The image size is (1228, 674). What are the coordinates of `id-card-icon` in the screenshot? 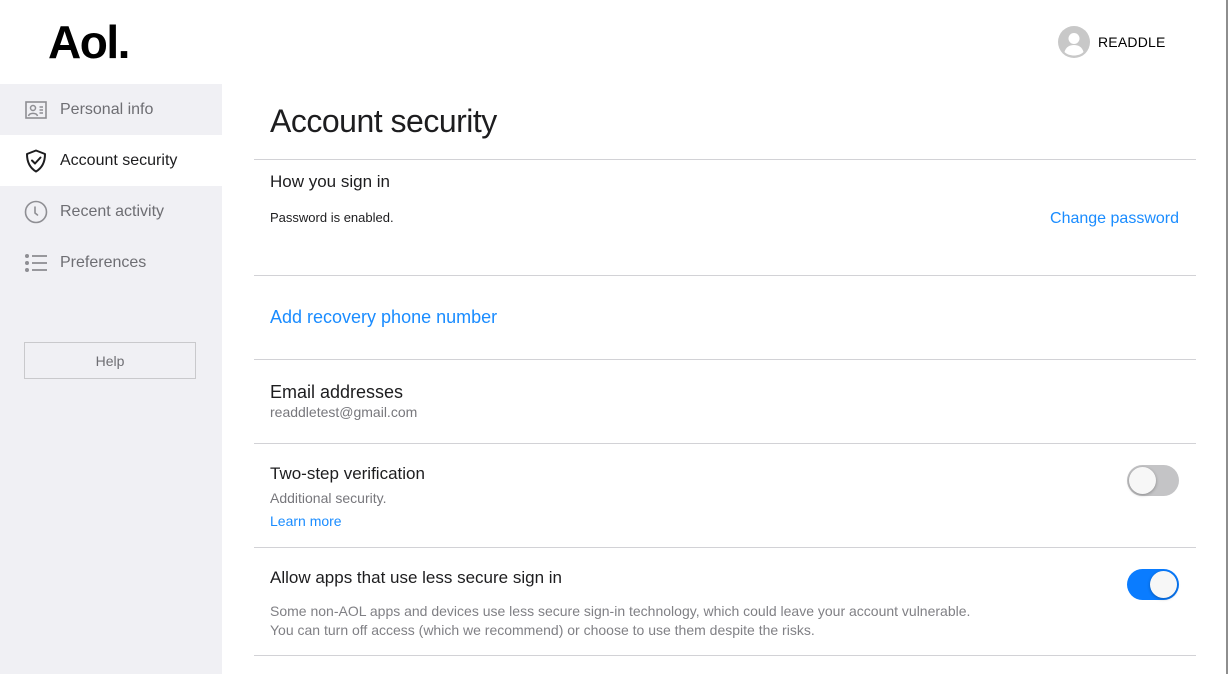 It's located at (36, 110).